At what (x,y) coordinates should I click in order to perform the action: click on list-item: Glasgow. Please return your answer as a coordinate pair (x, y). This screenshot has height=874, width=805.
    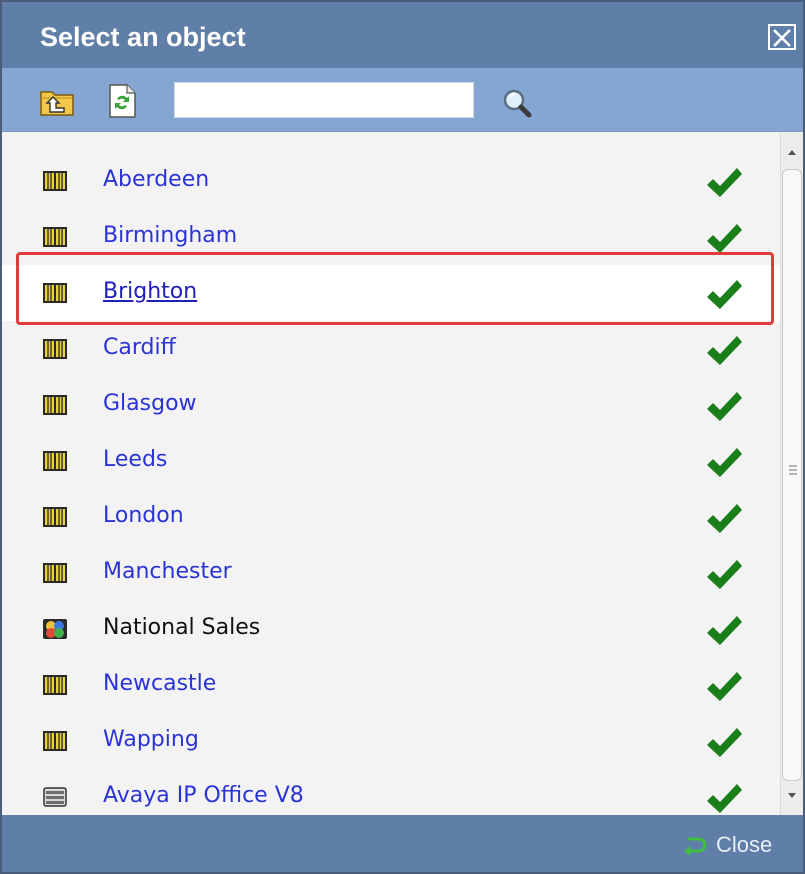
    Looking at the image, I should click on (392, 405).